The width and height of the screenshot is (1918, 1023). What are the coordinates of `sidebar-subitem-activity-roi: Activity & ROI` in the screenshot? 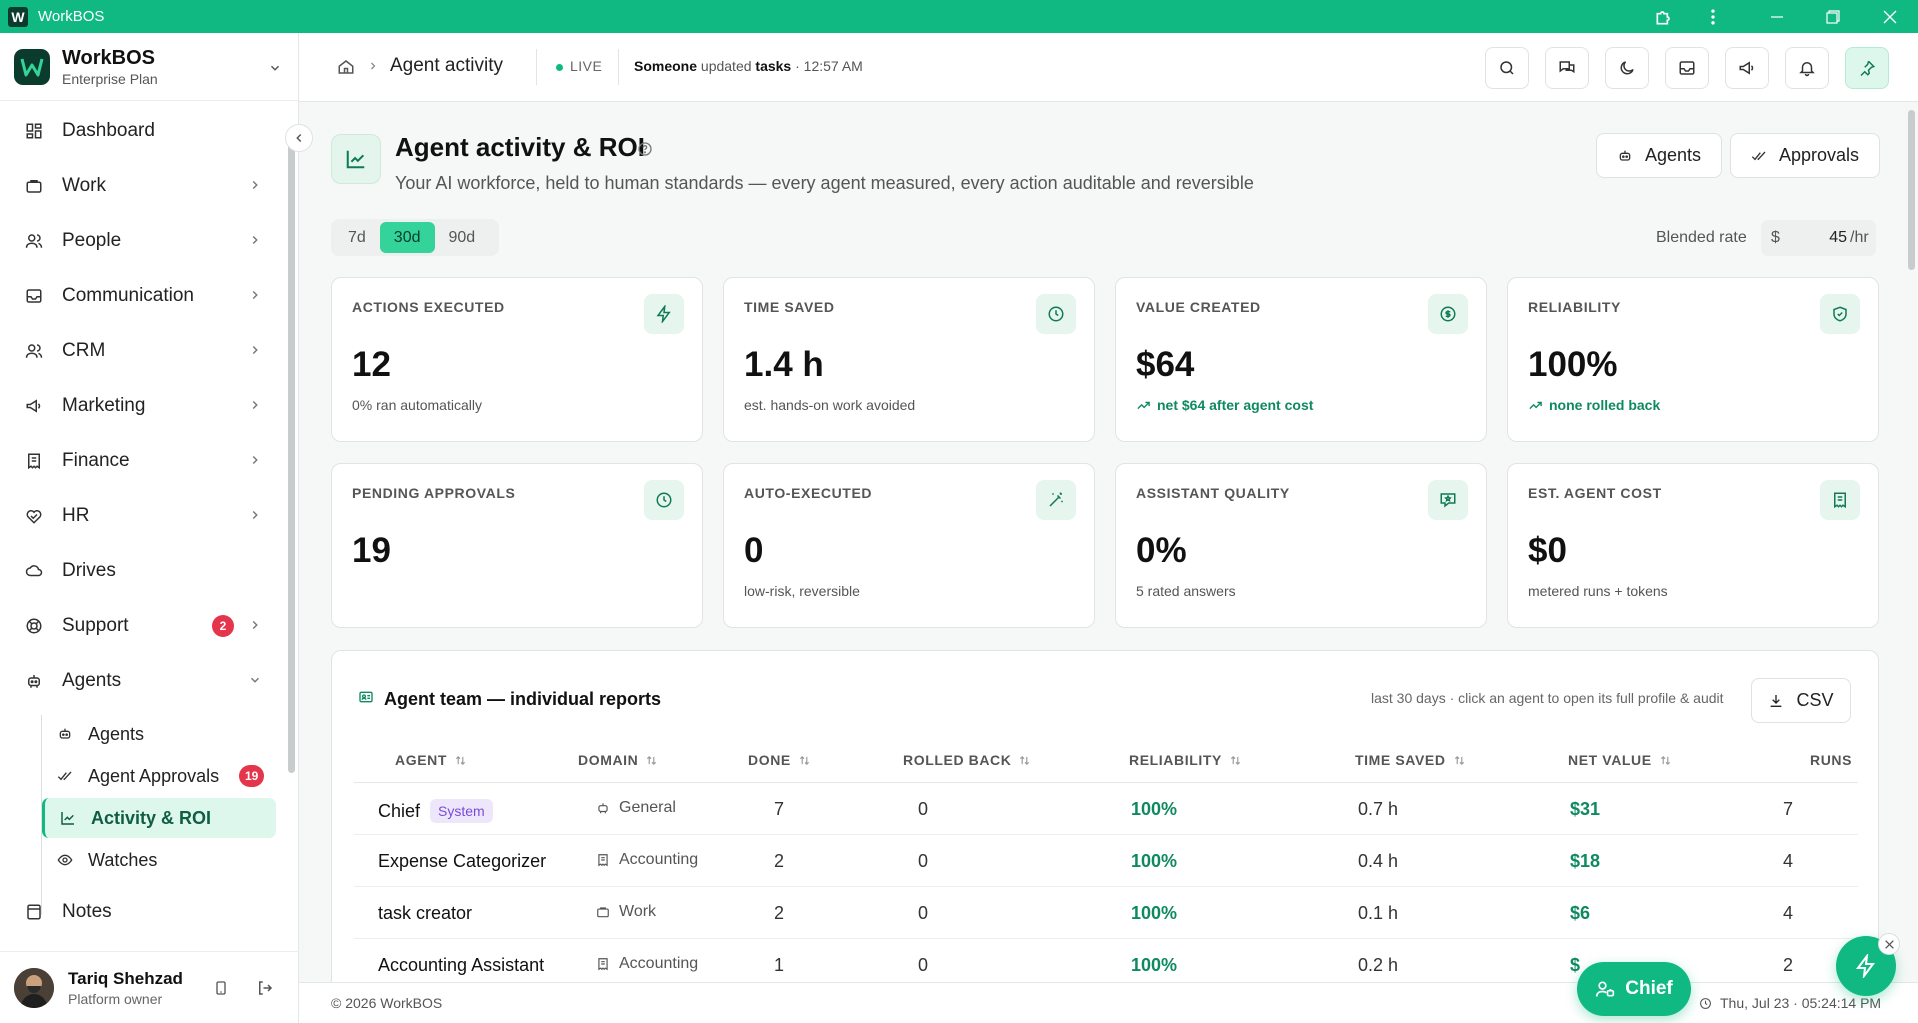 It's located at (159, 818).